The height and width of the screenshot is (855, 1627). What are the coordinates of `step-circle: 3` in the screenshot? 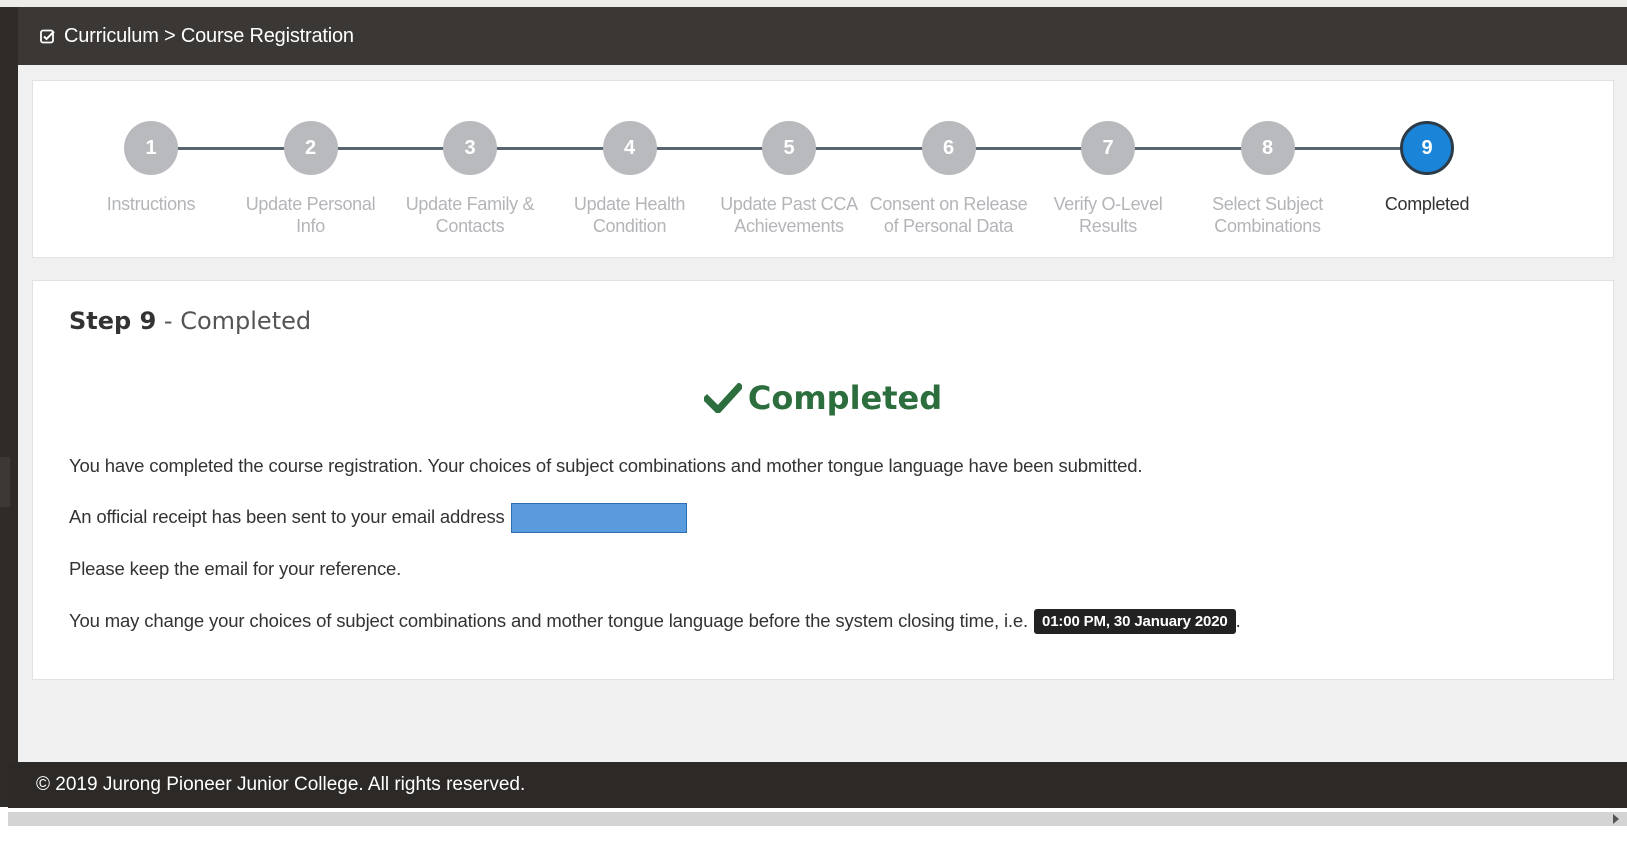 It's located at (470, 148).